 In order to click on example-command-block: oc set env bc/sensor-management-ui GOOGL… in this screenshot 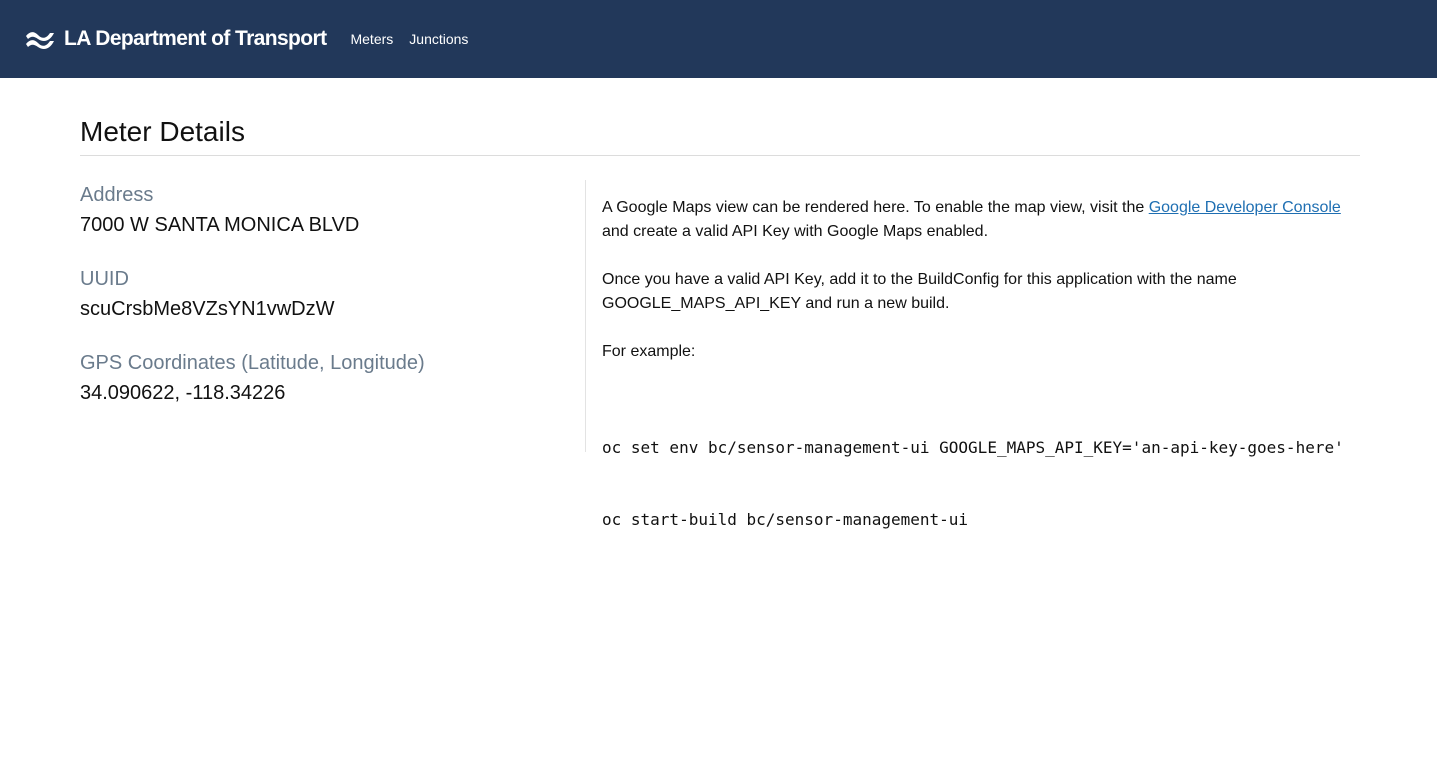, I will do `click(982, 484)`.